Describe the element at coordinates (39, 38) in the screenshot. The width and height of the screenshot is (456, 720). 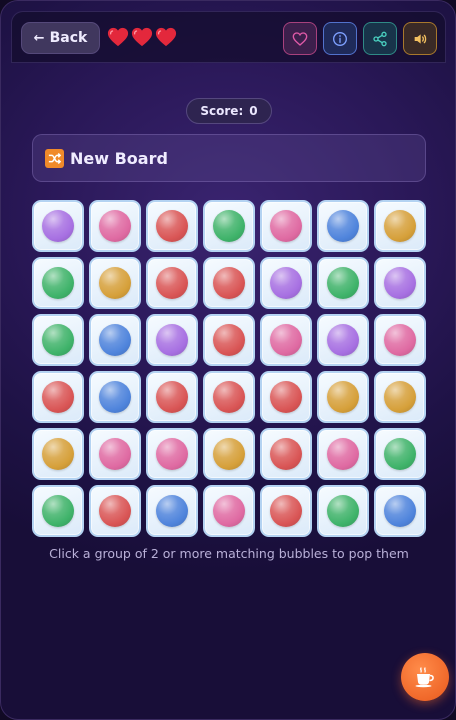
I see `arrow-left-icon: ←` at that location.